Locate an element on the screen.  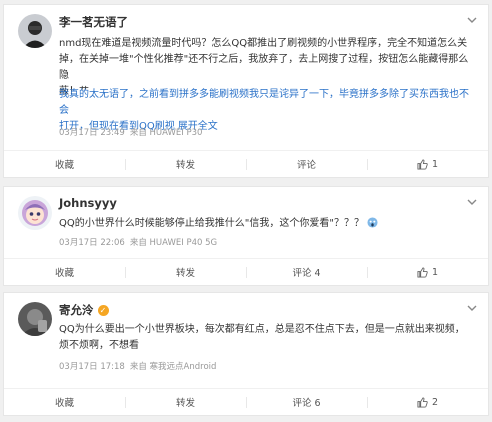
username: 李一茗无语了 is located at coordinates (93, 22).